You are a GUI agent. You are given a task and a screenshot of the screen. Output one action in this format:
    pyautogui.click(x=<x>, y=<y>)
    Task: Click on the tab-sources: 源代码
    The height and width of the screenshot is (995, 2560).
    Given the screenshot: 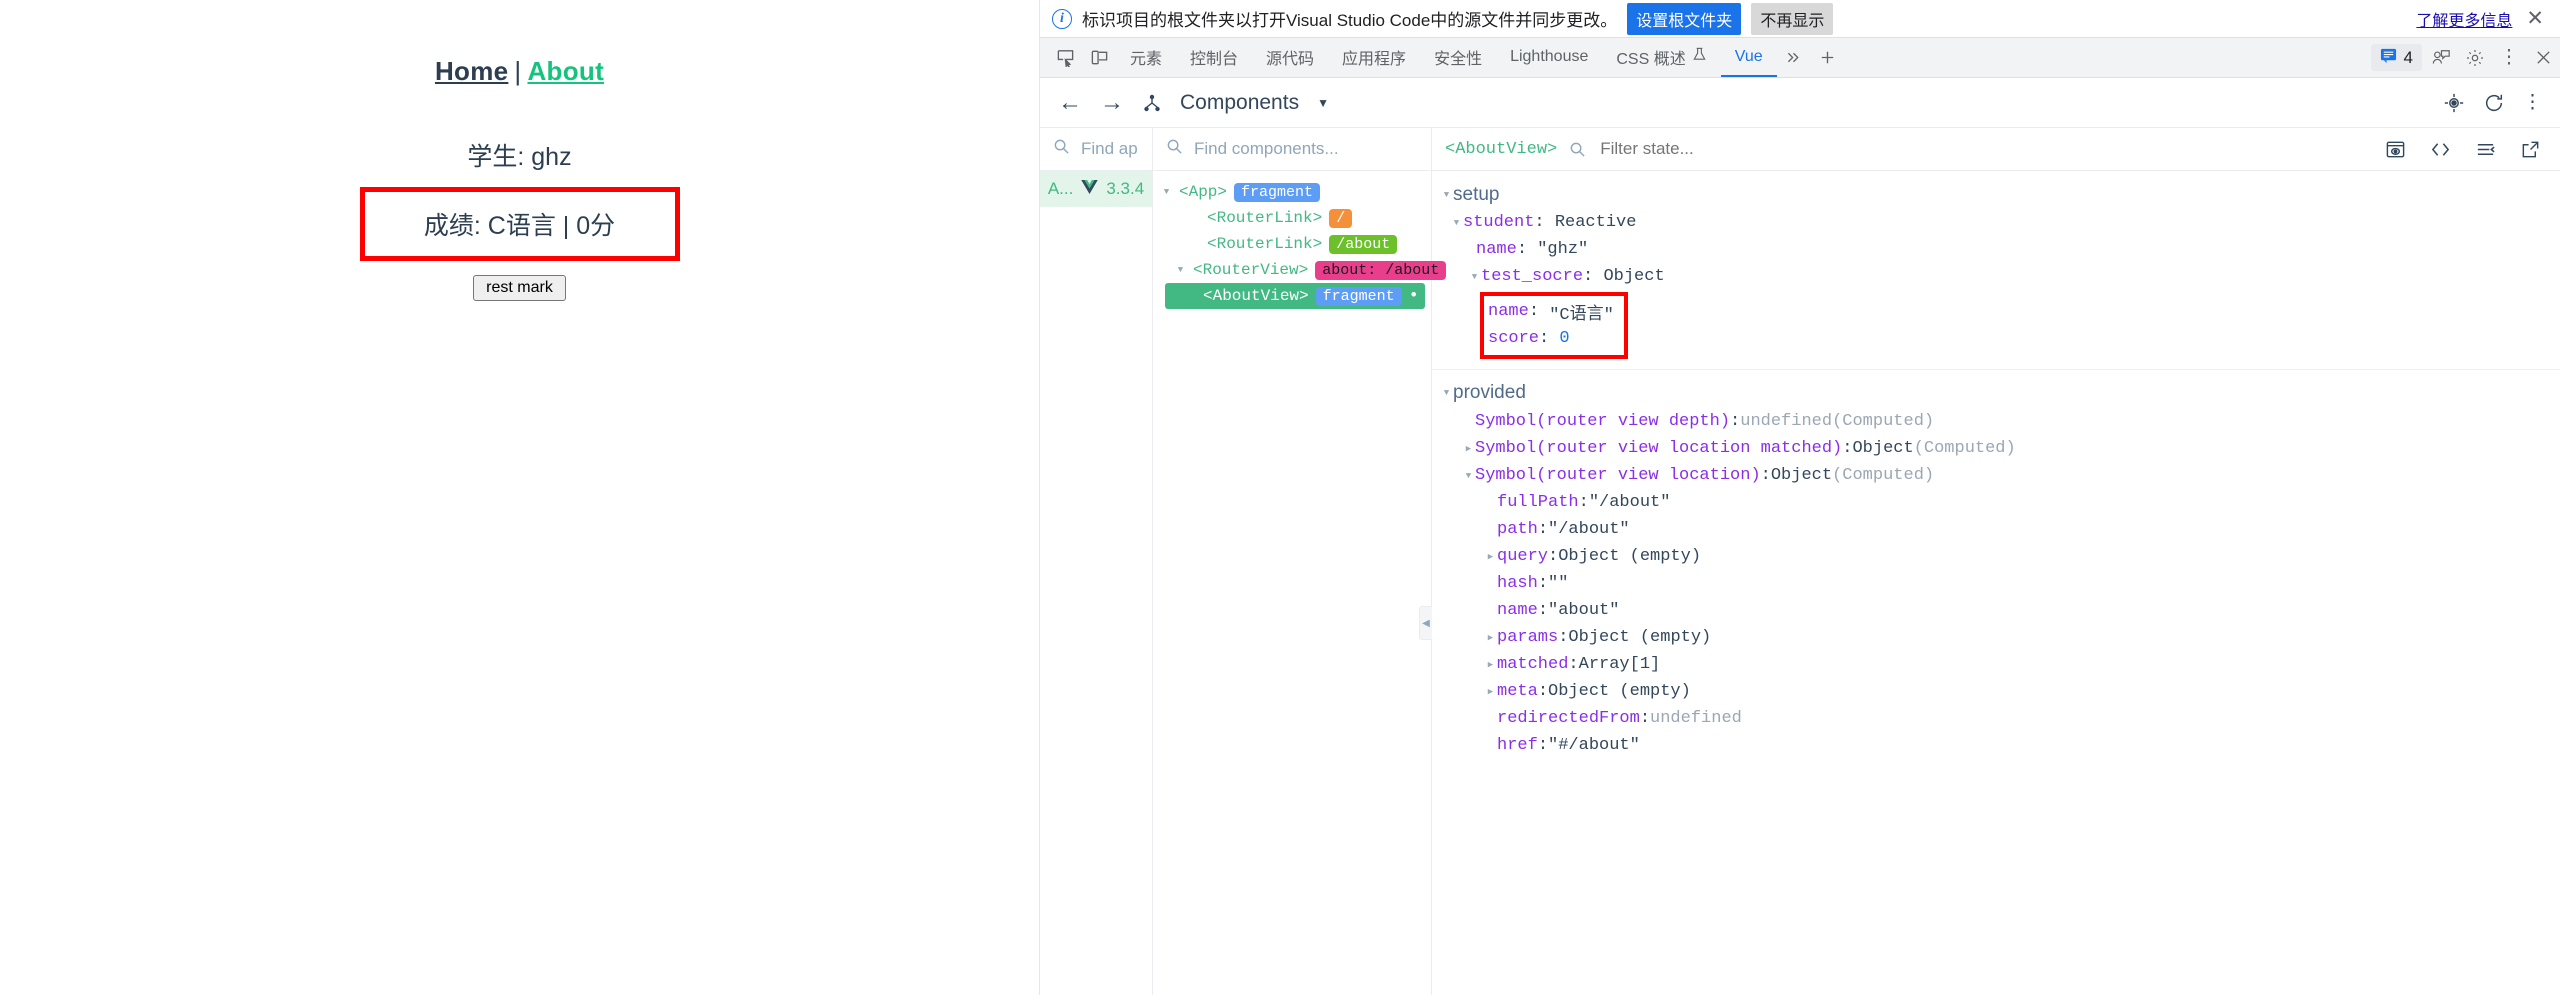 What is the action you would take?
    pyautogui.click(x=1290, y=57)
    